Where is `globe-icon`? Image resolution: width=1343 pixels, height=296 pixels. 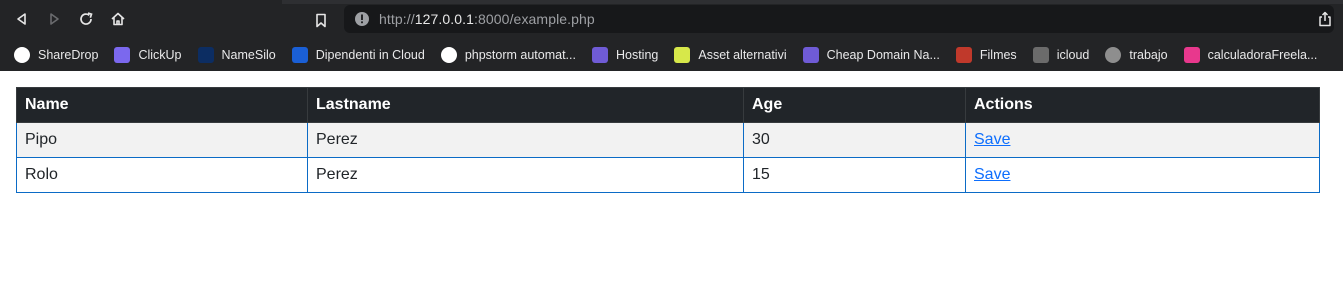
globe-icon is located at coordinates (1113, 54).